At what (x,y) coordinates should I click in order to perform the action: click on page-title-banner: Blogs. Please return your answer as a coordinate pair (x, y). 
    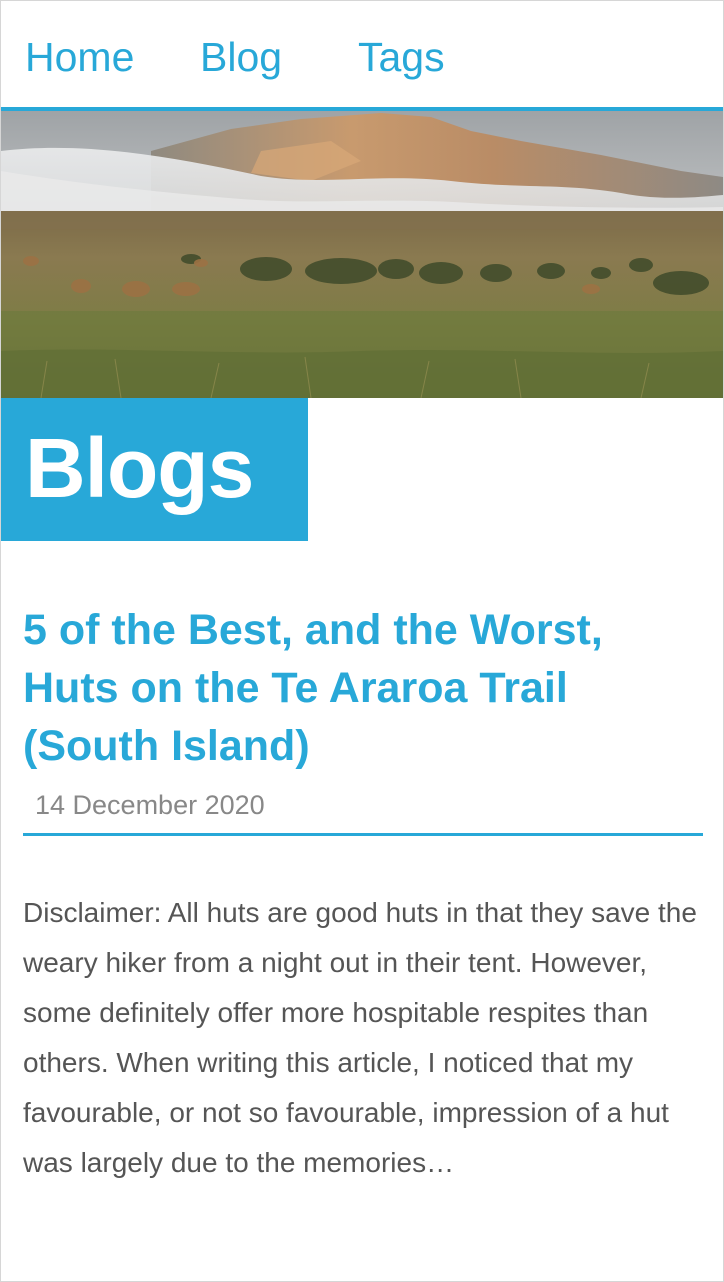
    Looking at the image, I should click on (154, 469).